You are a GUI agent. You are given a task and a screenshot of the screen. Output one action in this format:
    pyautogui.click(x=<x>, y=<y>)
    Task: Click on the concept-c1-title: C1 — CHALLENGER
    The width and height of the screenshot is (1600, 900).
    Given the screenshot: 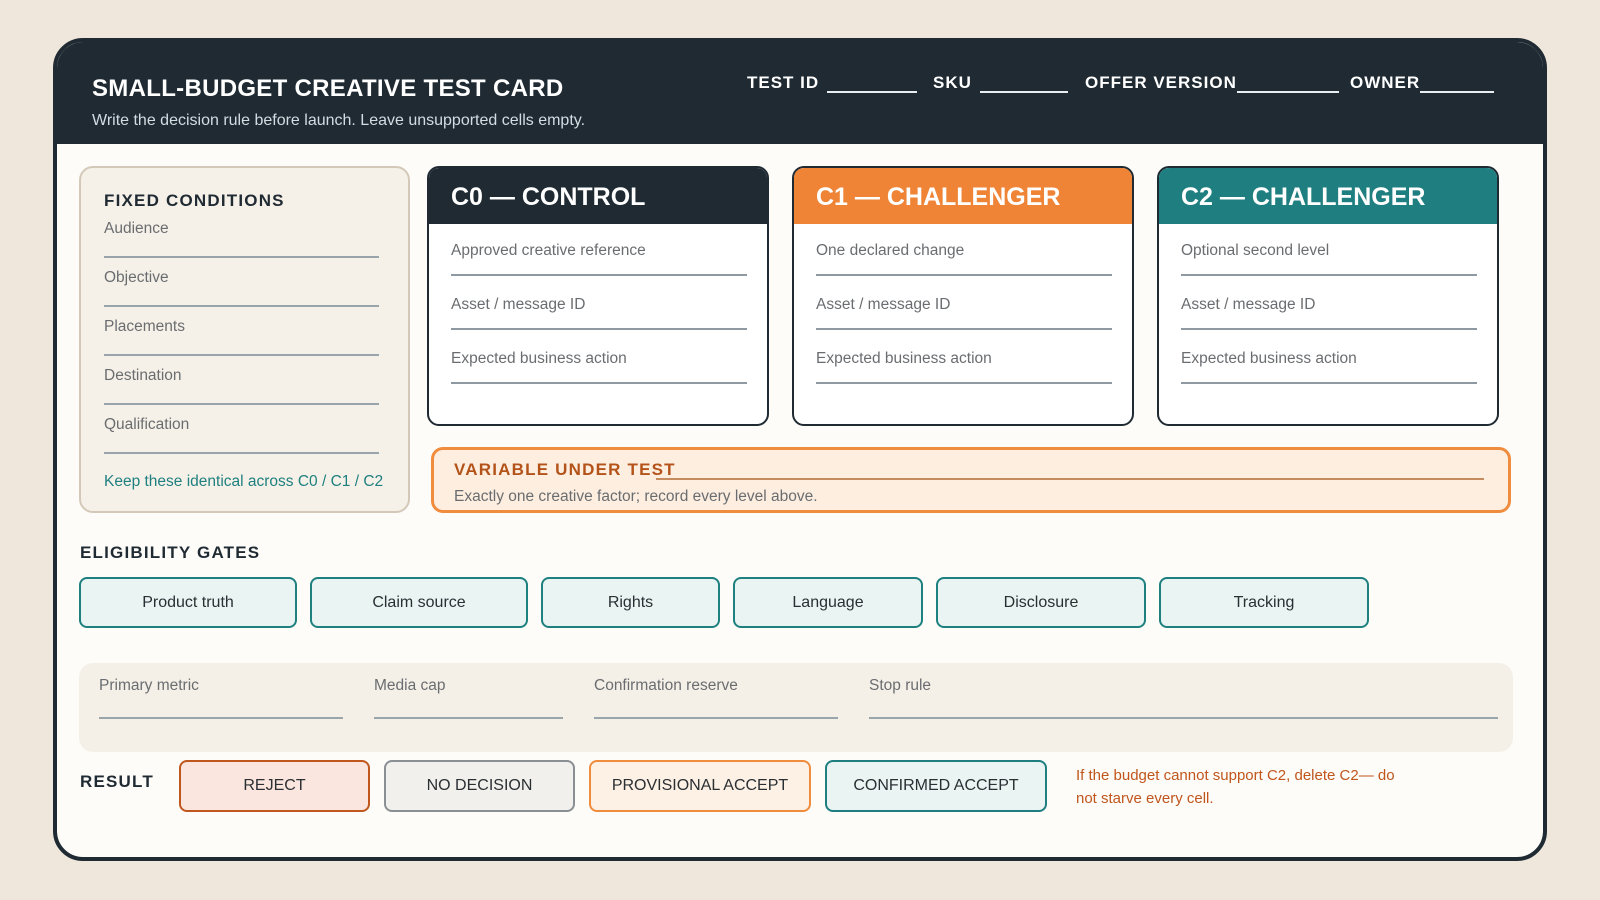 What is the action you would take?
    pyautogui.click(x=963, y=196)
    